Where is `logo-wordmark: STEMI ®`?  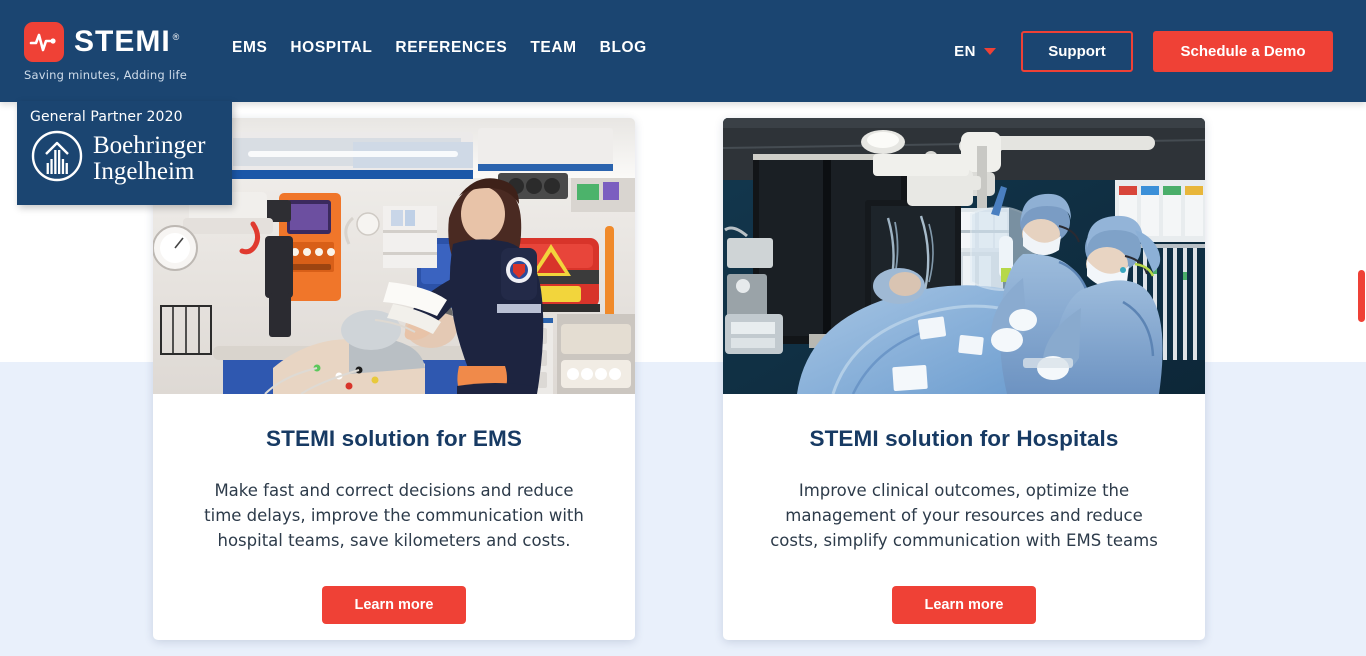
logo-wordmark: STEMI ® is located at coordinates (127, 42).